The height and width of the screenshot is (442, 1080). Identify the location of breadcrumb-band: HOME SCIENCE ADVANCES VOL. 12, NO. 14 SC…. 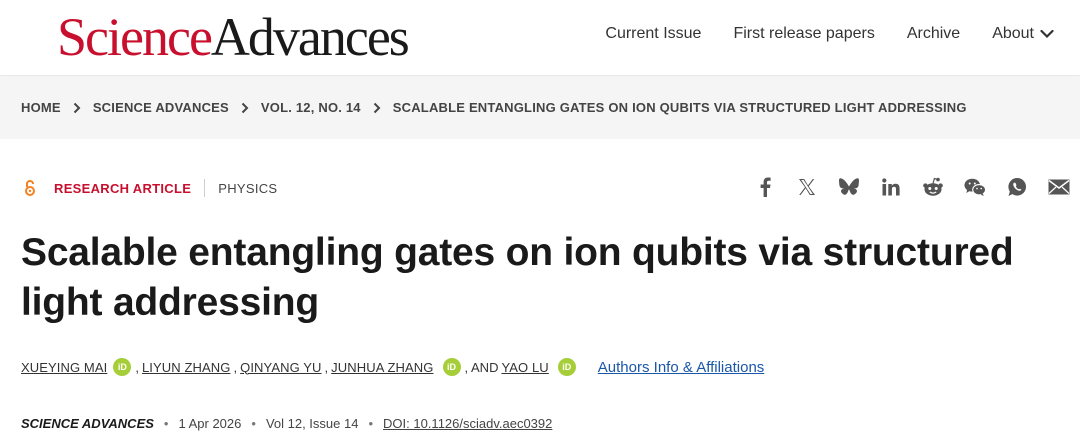
(540, 108).